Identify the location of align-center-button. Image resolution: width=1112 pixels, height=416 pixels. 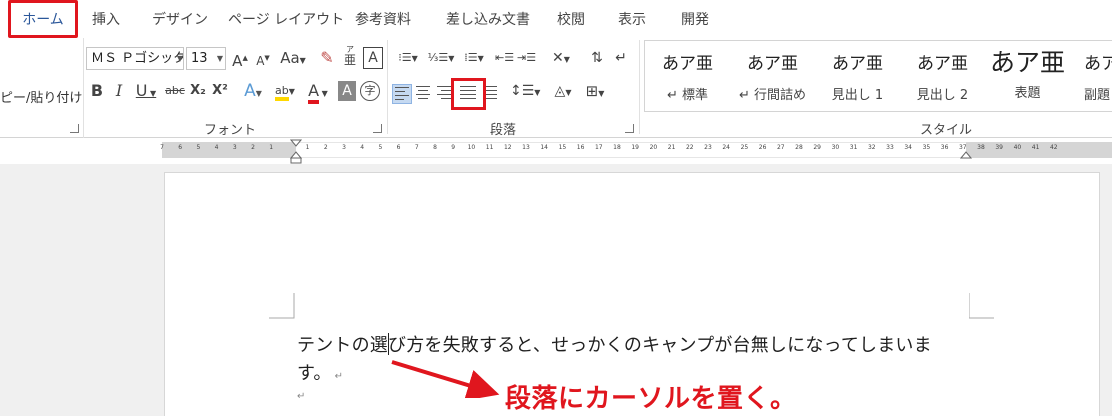
(424, 93).